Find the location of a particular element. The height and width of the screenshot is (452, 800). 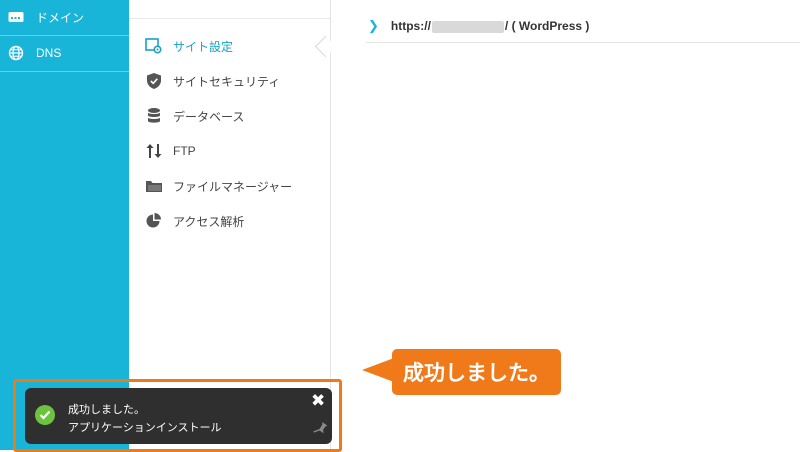

site-header: ❯ https:// / ( WordPress ) is located at coordinates (583, 26).